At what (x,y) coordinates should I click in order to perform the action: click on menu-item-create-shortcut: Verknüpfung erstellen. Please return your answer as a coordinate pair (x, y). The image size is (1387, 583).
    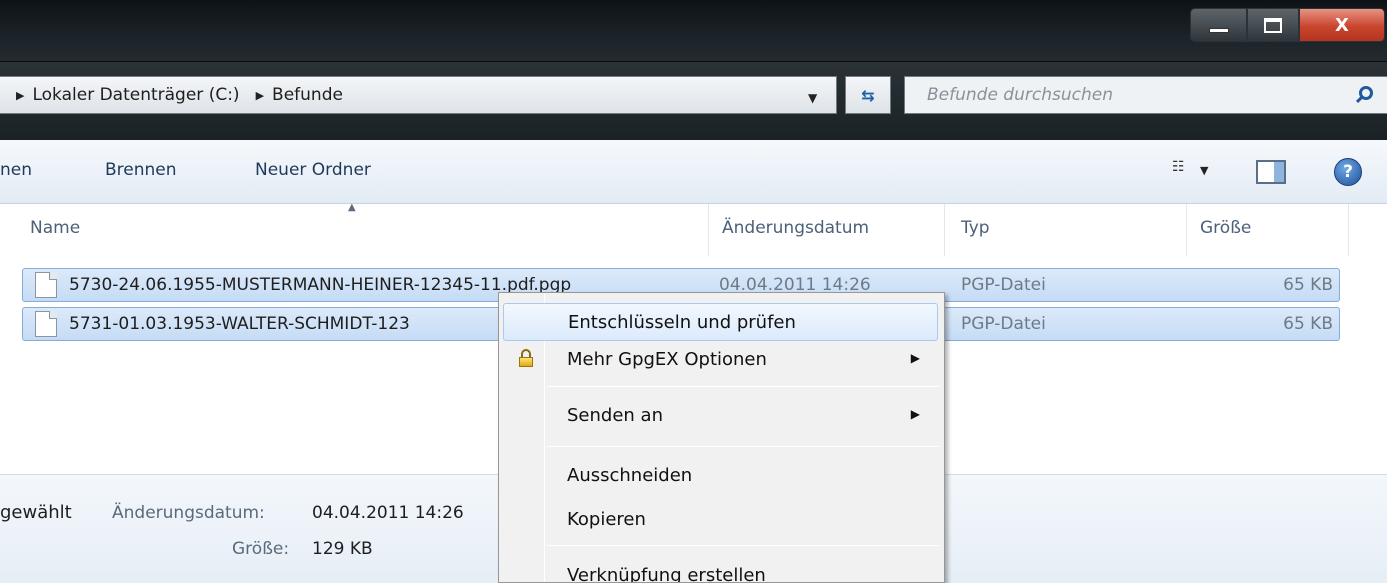
    Looking at the image, I should click on (720, 570).